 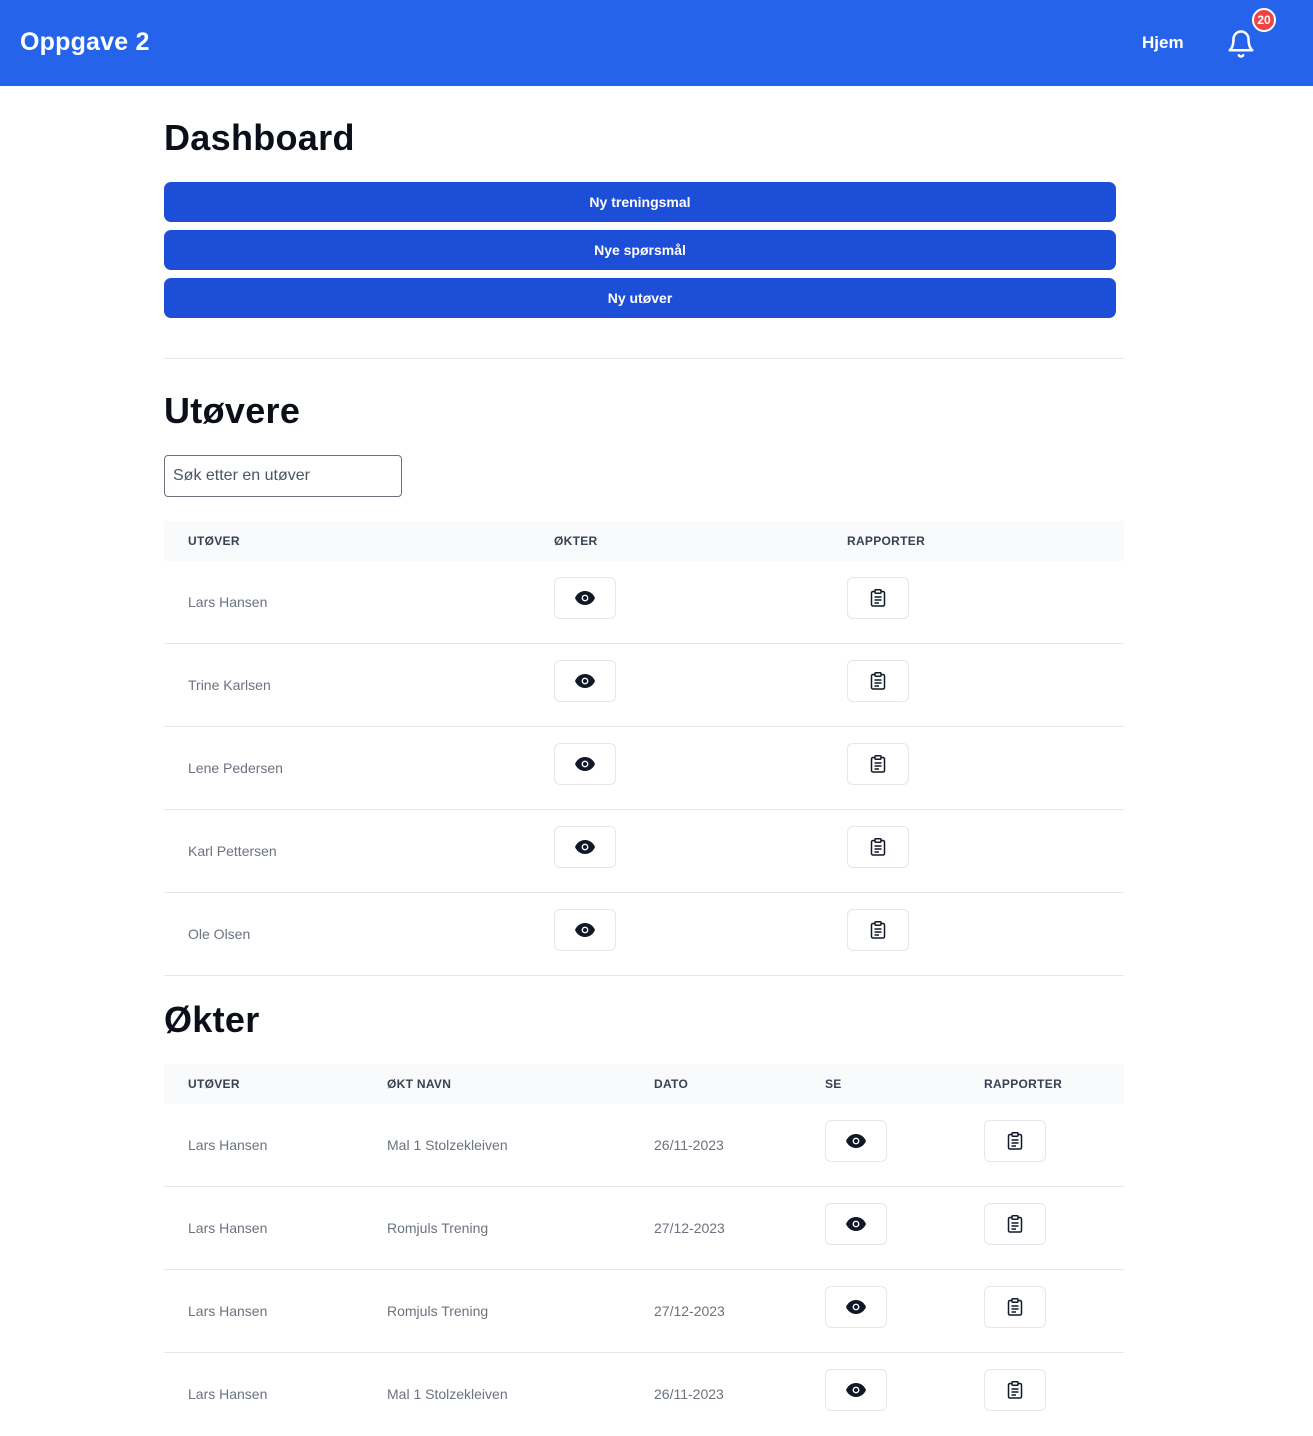 What do you see at coordinates (644, 851) in the screenshot?
I see `athlete-row: Karl Pettersen` at bounding box center [644, 851].